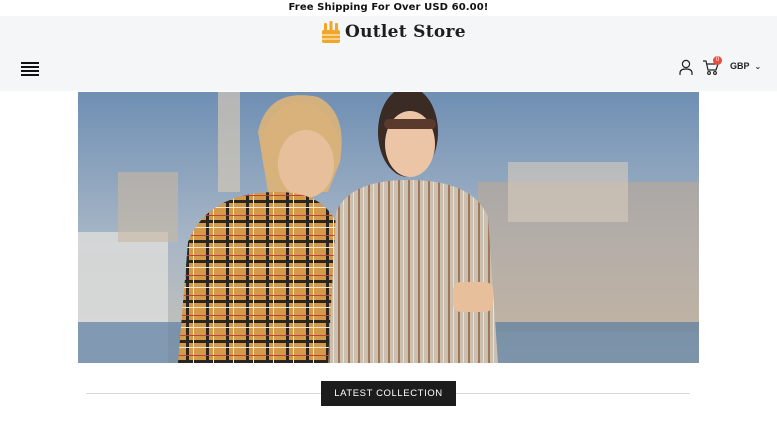 The height and width of the screenshot is (423, 777). What do you see at coordinates (30, 69) in the screenshot?
I see `hamburger-menu-icon` at bounding box center [30, 69].